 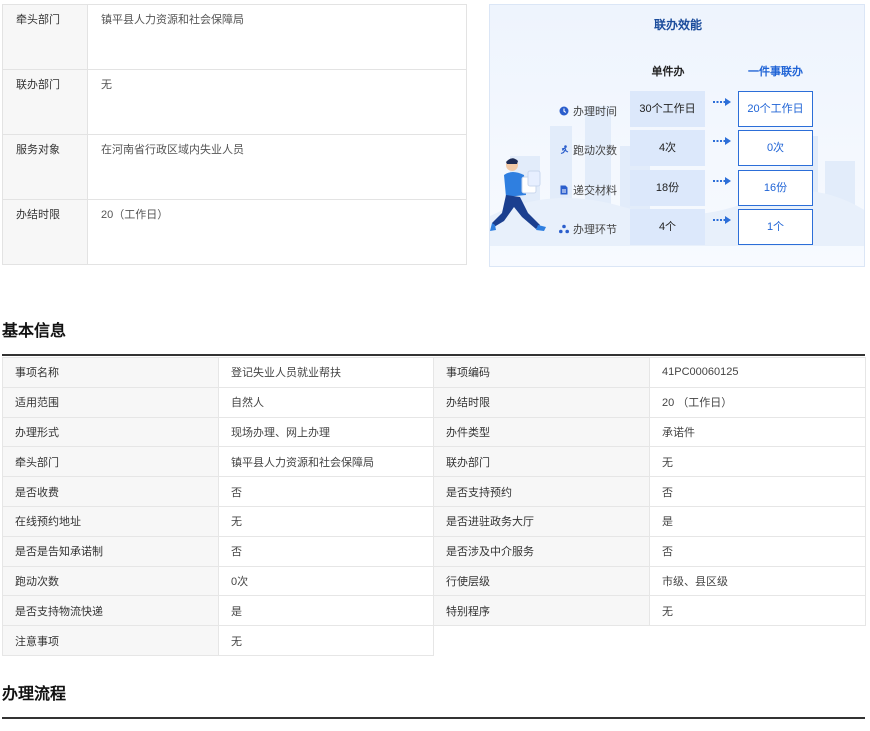 I want to click on runner-illustration, so click(x=518, y=194).